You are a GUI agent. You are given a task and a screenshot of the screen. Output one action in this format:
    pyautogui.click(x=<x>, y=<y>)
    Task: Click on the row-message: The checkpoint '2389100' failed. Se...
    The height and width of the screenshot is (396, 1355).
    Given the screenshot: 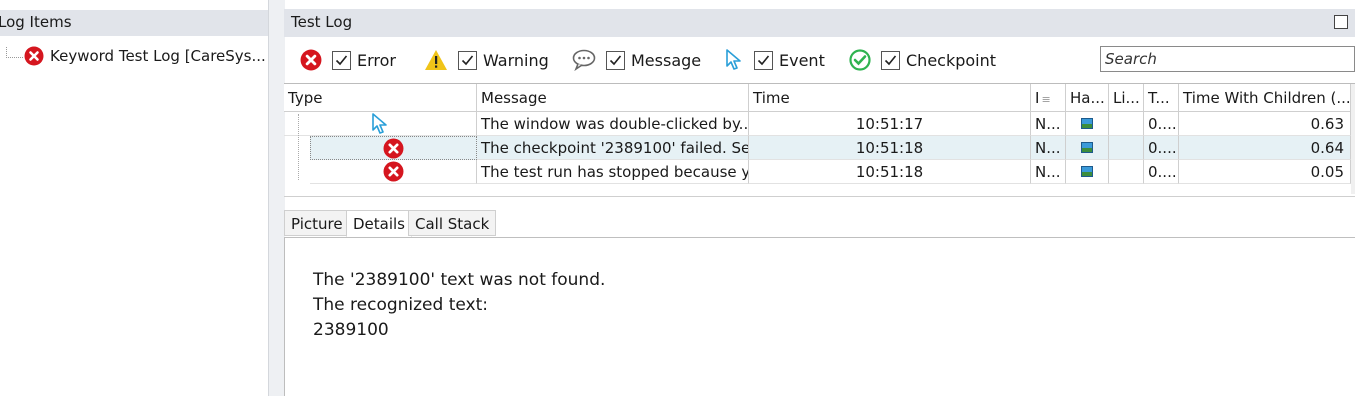 What is the action you would take?
    pyautogui.click(x=613, y=148)
    